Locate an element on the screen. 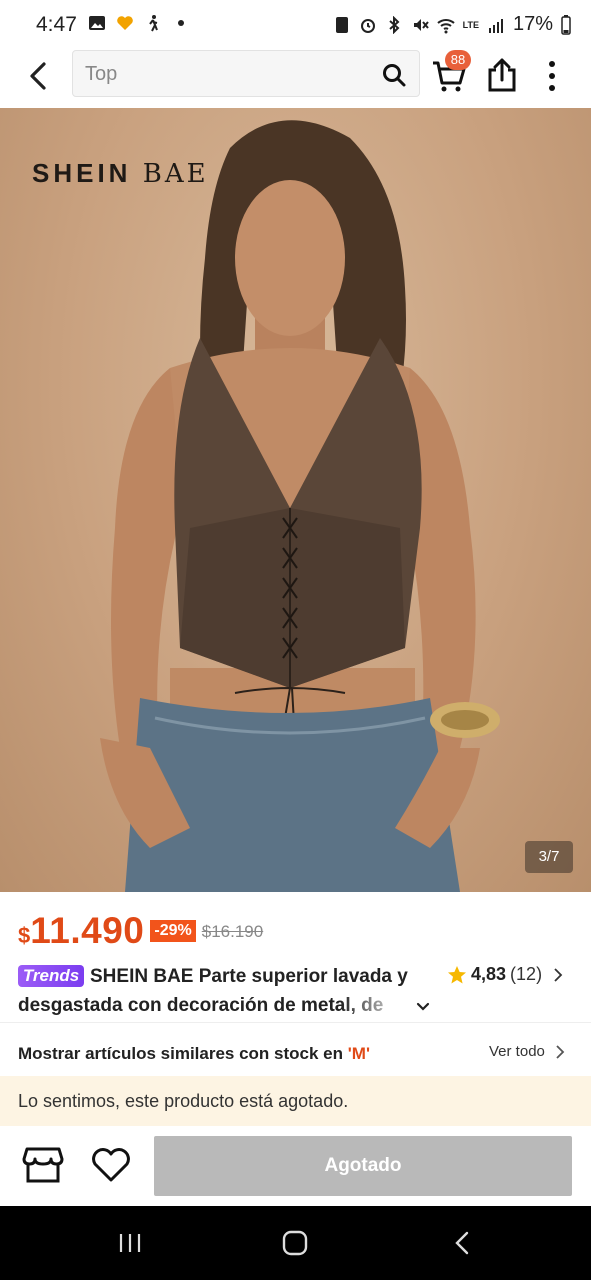  search-input: Top is located at coordinates (101, 74).